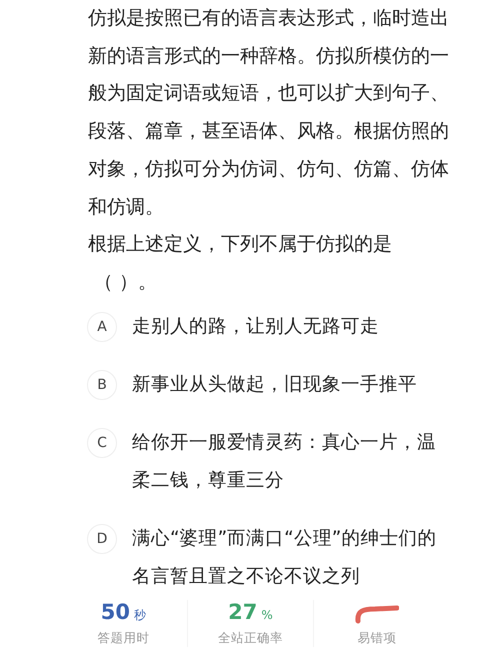  I want to click on option-letter: D, so click(102, 539).